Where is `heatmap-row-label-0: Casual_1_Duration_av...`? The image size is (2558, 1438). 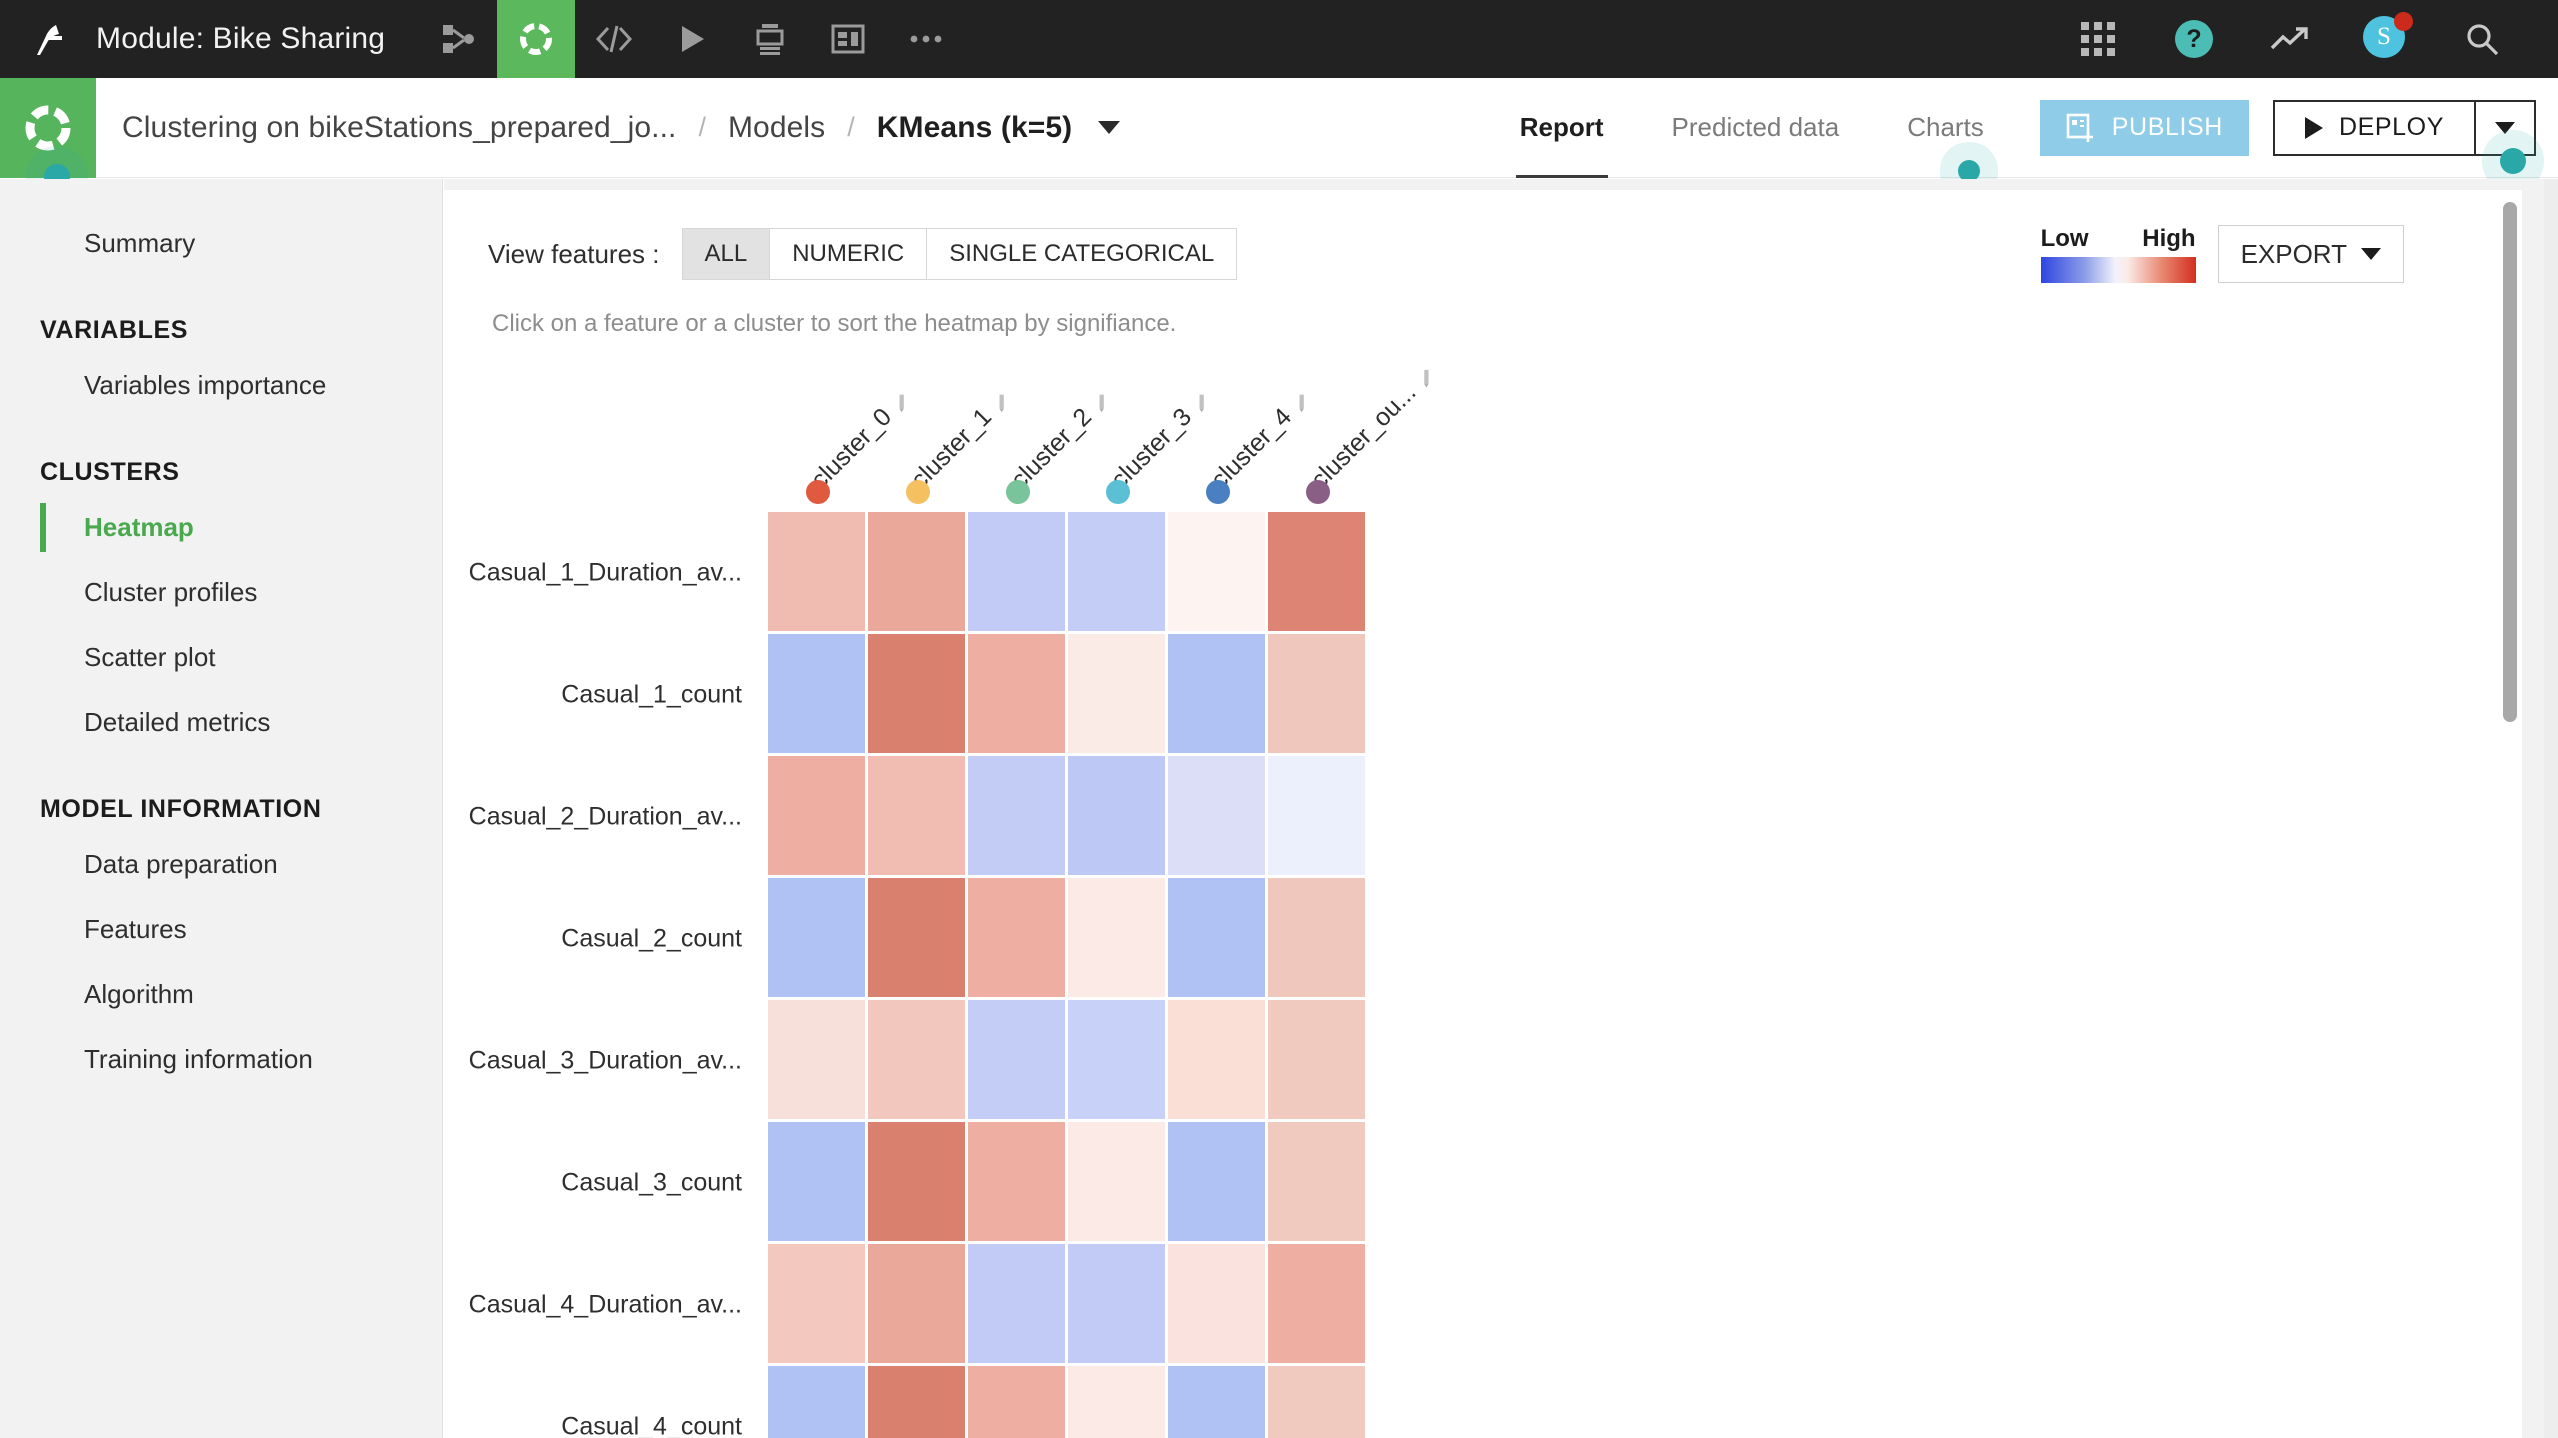 heatmap-row-label-0: Casual_1_Duration_av... is located at coordinates (605, 573).